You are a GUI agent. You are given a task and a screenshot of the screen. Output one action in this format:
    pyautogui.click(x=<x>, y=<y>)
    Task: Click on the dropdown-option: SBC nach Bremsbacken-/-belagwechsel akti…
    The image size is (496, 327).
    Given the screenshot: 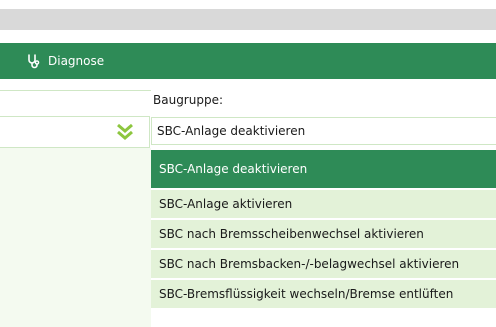 What is the action you would take?
    pyautogui.click(x=323, y=265)
    